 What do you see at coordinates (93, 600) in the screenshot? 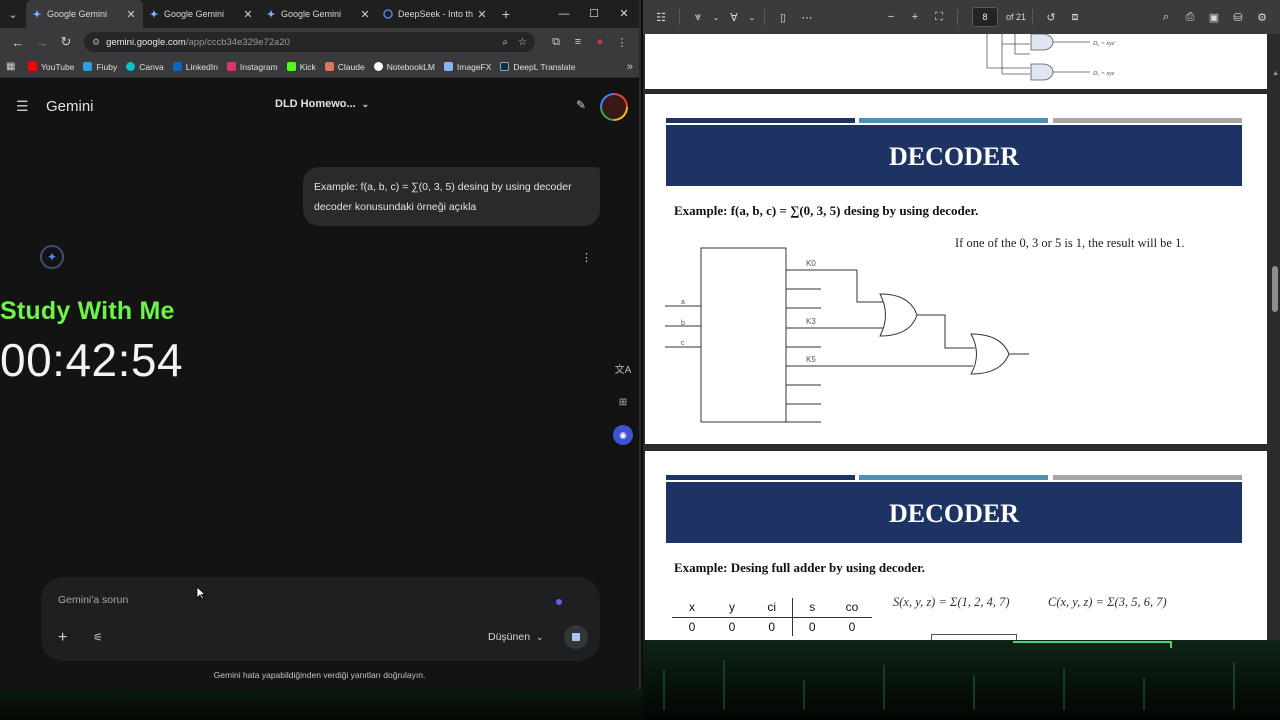
I see `prompt-input: Gemini'a sorun` at bounding box center [93, 600].